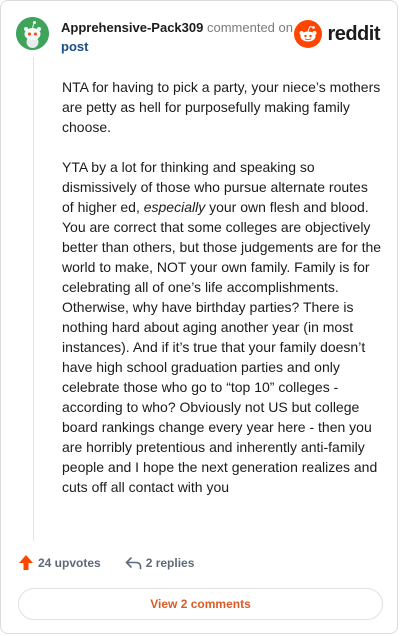 The width and height of the screenshot is (400, 636). I want to click on upvote-stat: 24 upvotes, so click(59, 562).